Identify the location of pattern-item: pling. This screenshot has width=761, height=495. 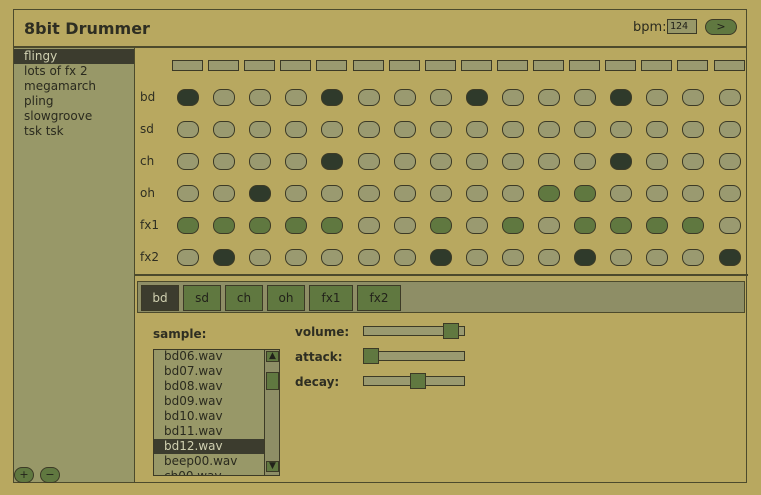
(74, 101).